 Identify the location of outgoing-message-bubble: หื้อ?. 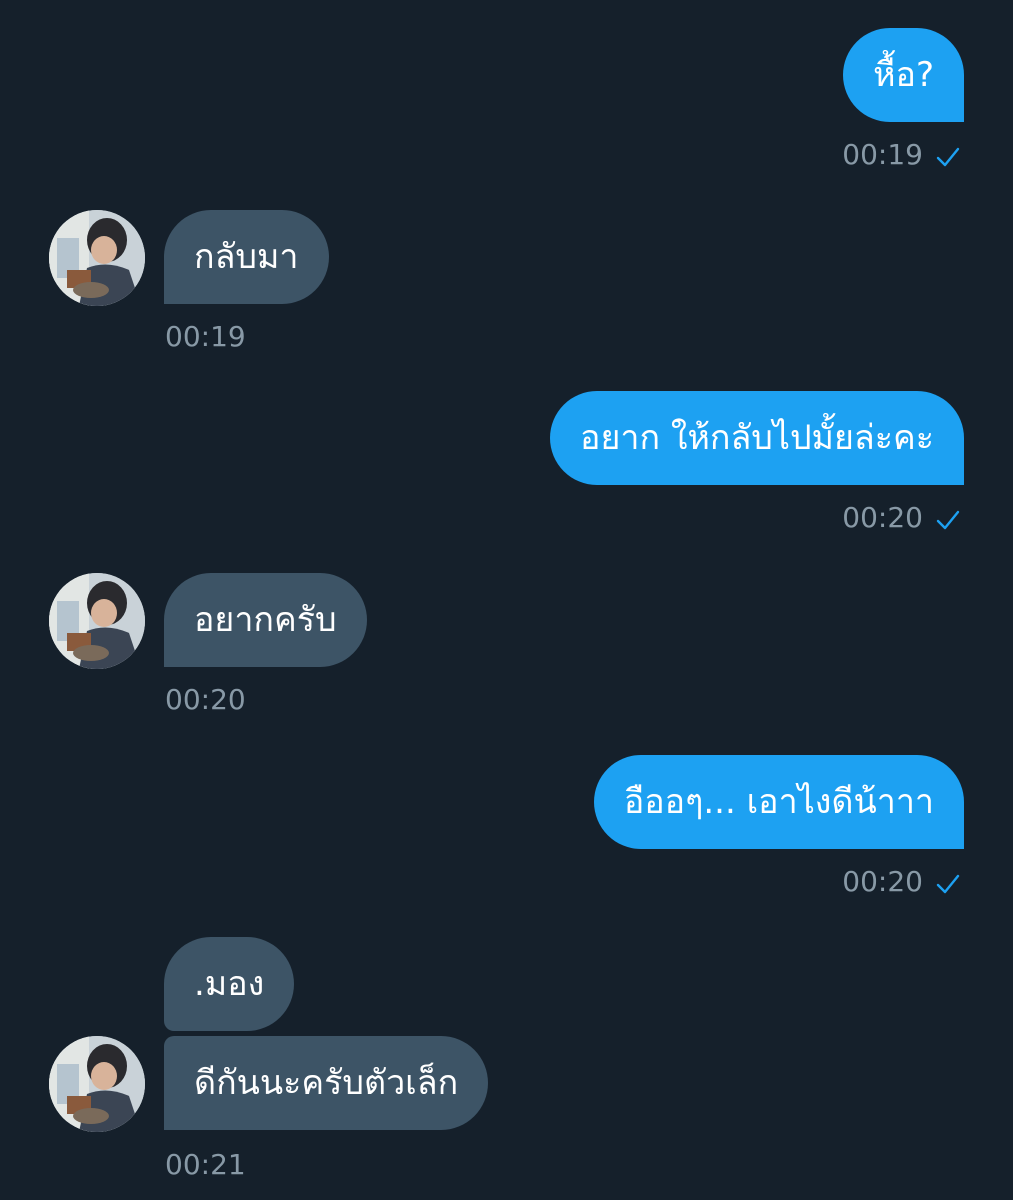
(903, 75).